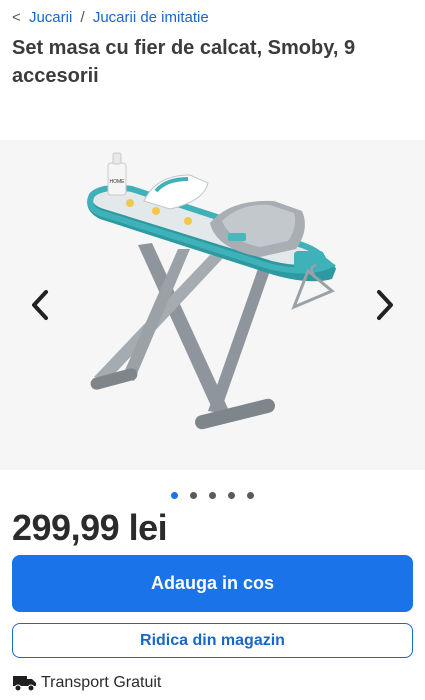 The width and height of the screenshot is (425, 700). What do you see at coordinates (101, 682) in the screenshot?
I see `shipping-label: Transport Gratuit` at bounding box center [101, 682].